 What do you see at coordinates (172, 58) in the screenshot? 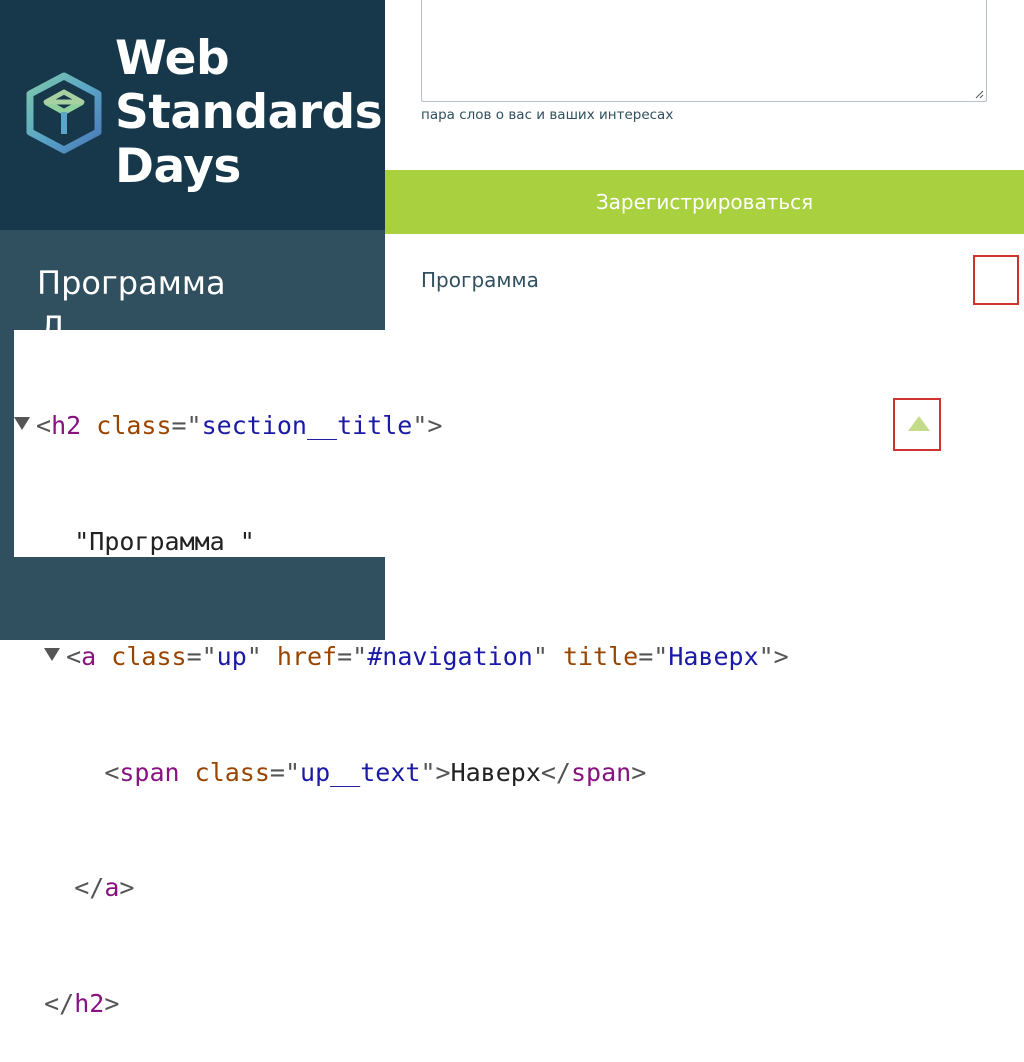
I see `logo-line-web: Web` at bounding box center [172, 58].